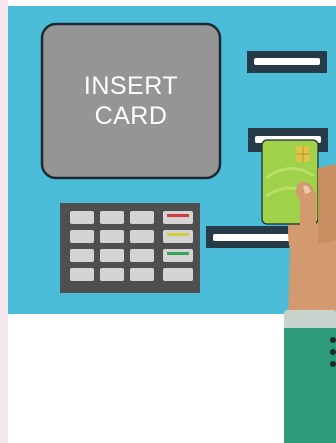  What do you see at coordinates (178, 236) in the screenshot?
I see `clear-key` at bounding box center [178, 236].